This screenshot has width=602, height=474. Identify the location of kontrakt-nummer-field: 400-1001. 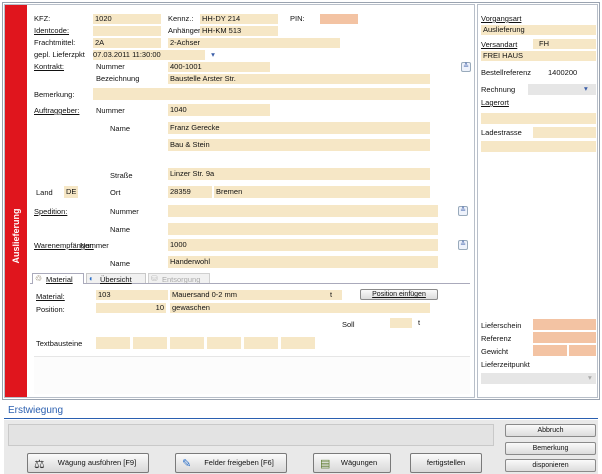
(219, 67).